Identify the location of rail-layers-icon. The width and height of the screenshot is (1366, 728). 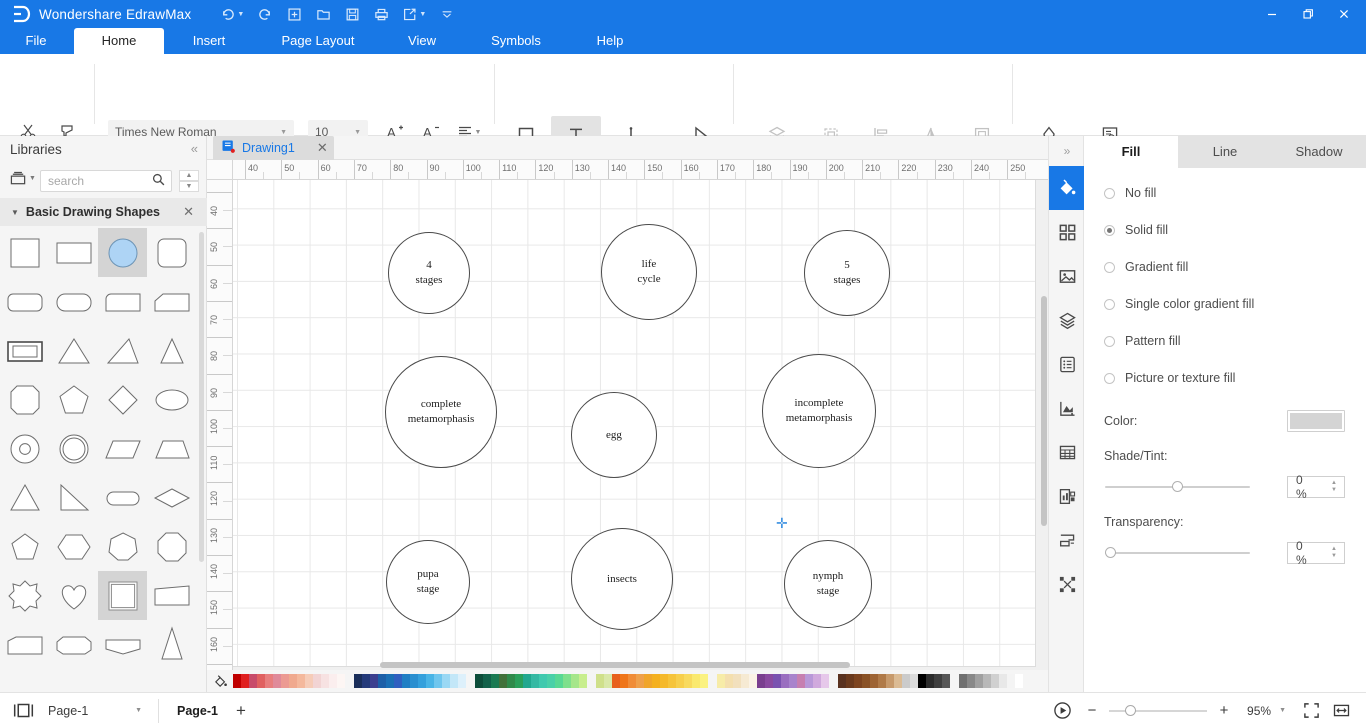
(1067, 320).